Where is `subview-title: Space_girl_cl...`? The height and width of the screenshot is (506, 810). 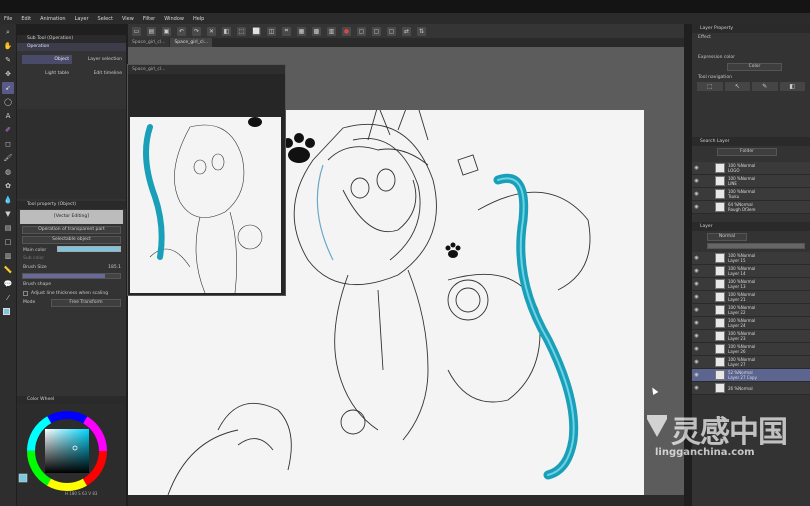 subview-title: Space_girl_cl... is located at coordinates (206, 69).